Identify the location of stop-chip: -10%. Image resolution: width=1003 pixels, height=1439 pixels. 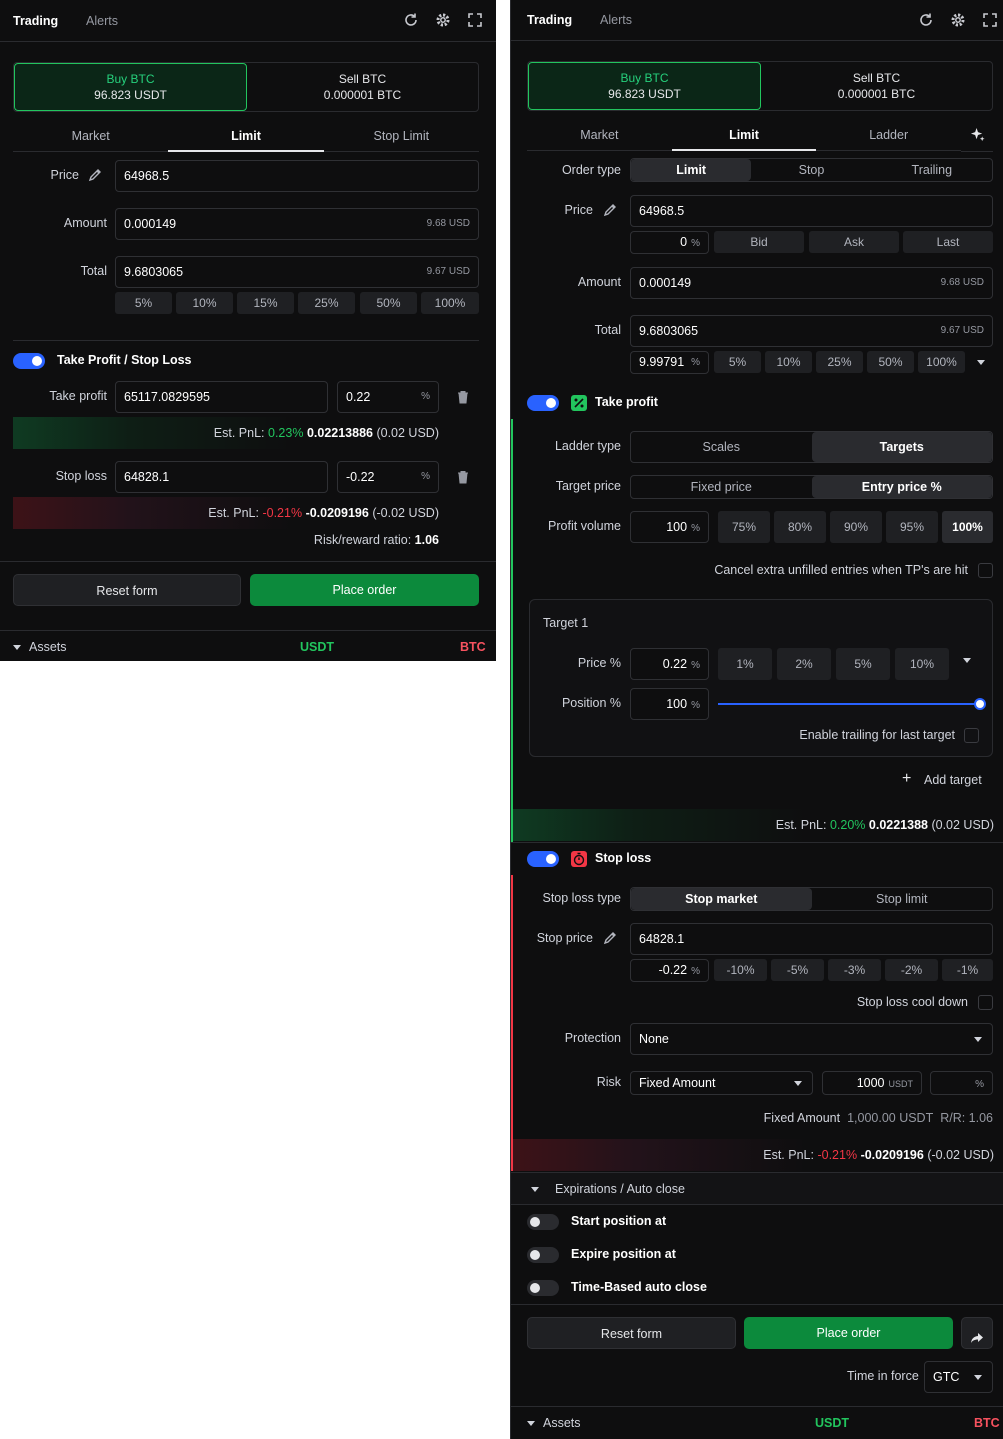
(740, 970).